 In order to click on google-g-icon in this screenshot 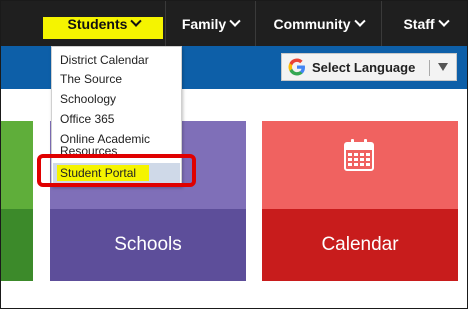, I will do `click(296, 67)`.